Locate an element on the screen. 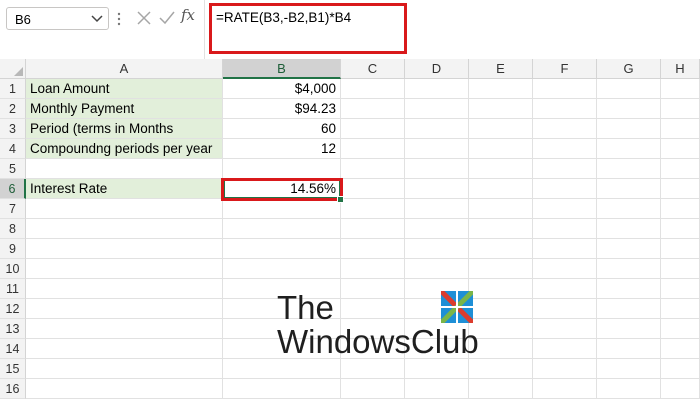 The image size is (700, 400). cell-a3: Period (terms in Months is located at coordinates (124, 129).